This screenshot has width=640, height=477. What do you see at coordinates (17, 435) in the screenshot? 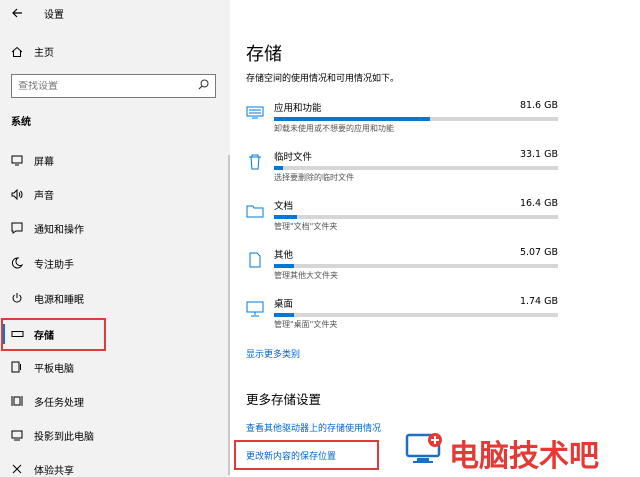
I see `project-icon` at bounding box center [17, 435].